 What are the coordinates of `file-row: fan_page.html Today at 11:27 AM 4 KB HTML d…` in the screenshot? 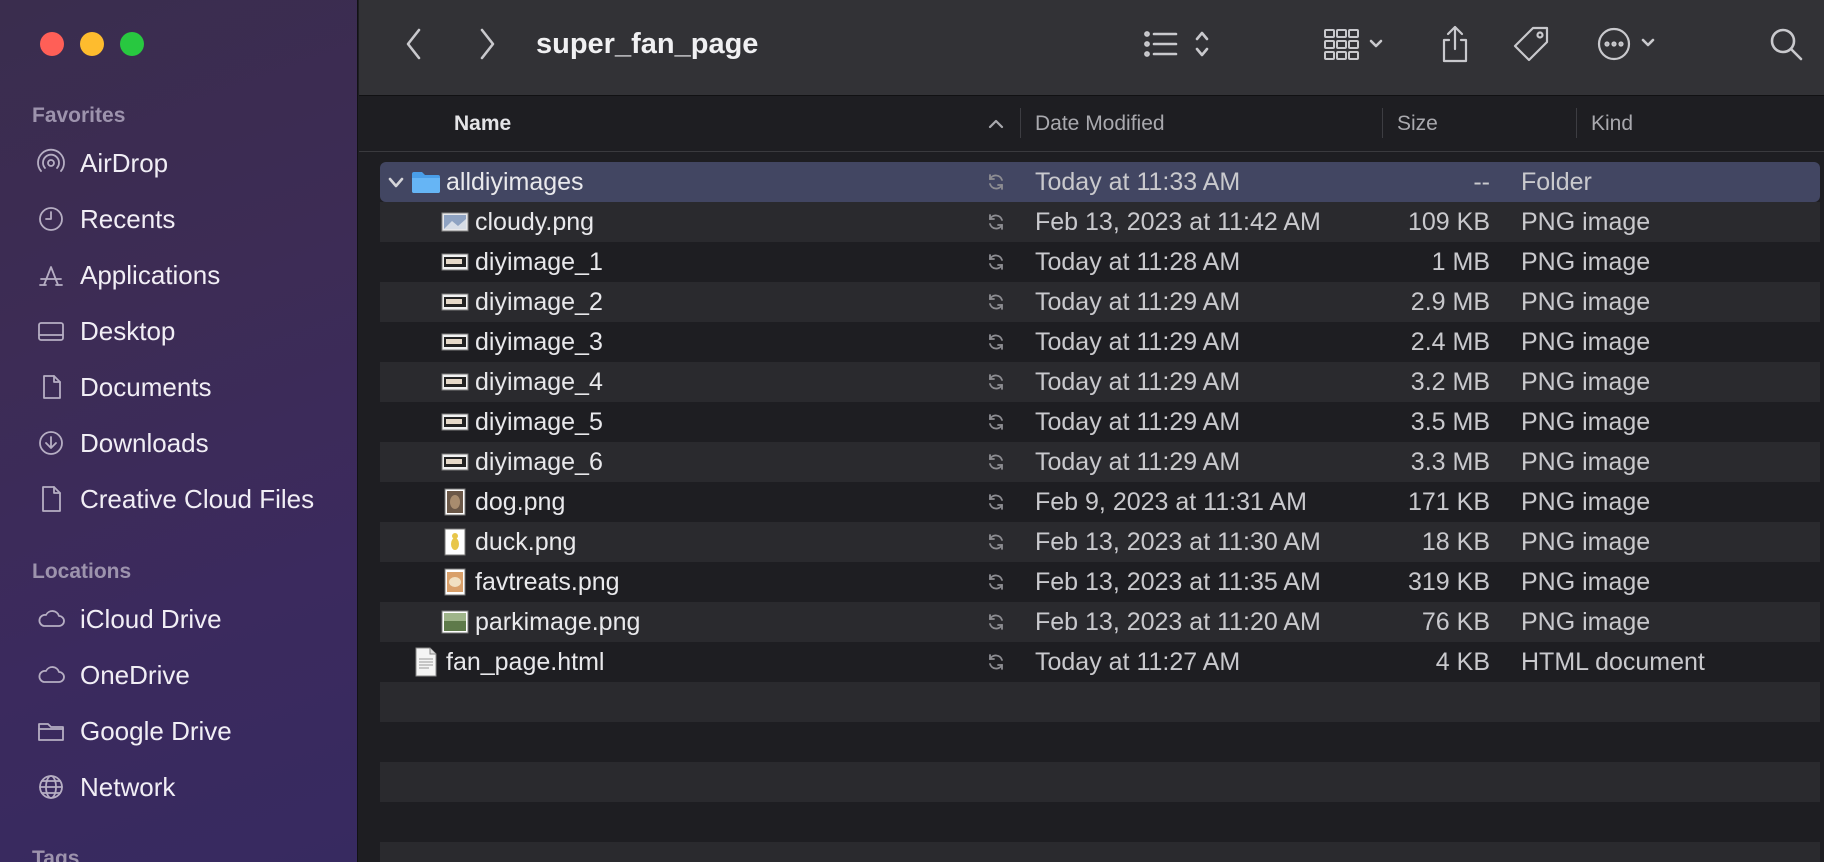 It's located at (1100, 662).